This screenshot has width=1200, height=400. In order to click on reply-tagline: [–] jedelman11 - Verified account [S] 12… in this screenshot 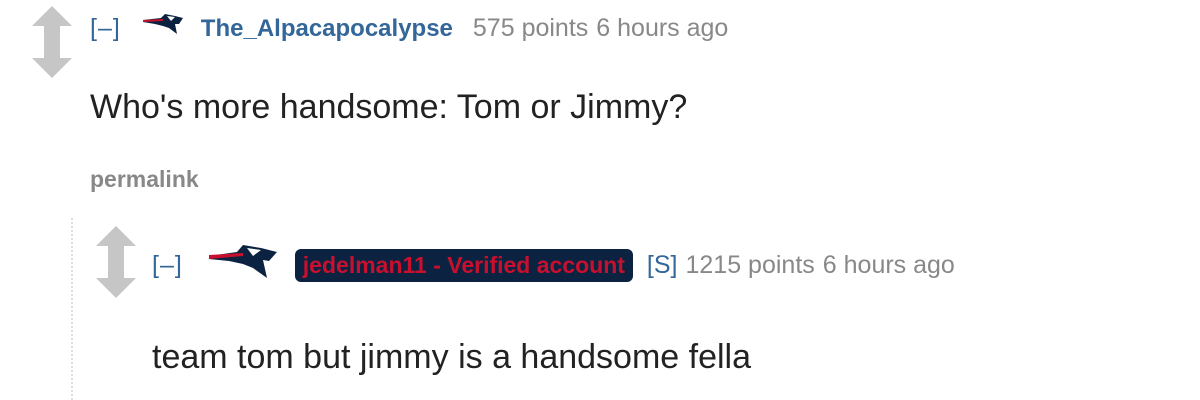, I will do `click(553, 265)`.